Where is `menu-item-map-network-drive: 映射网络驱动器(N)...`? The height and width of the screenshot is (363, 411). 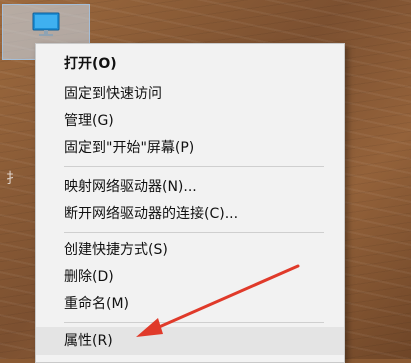 menu-item-map-network-drive: 映射网络驱动器(N)... is located at coordinates (190, 187).